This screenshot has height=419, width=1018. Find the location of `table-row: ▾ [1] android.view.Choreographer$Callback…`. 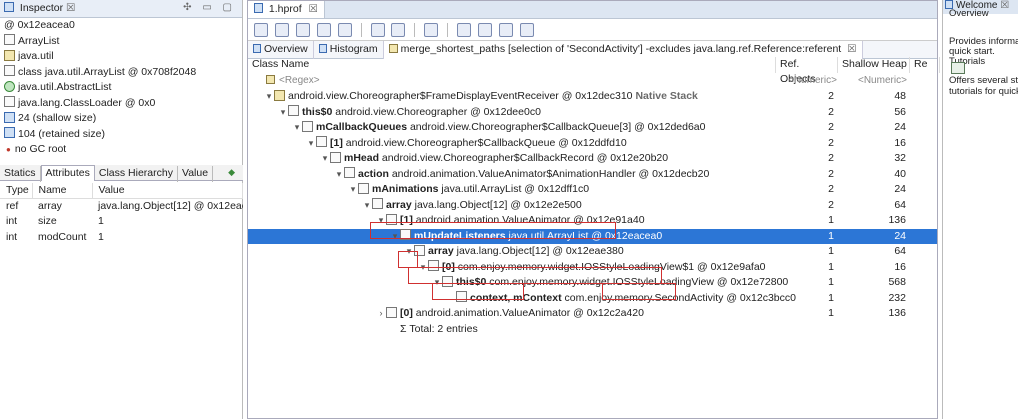

table-row: ▾ [1] android.view.Choreographer$Callback… is located at coordinates (592, 144).